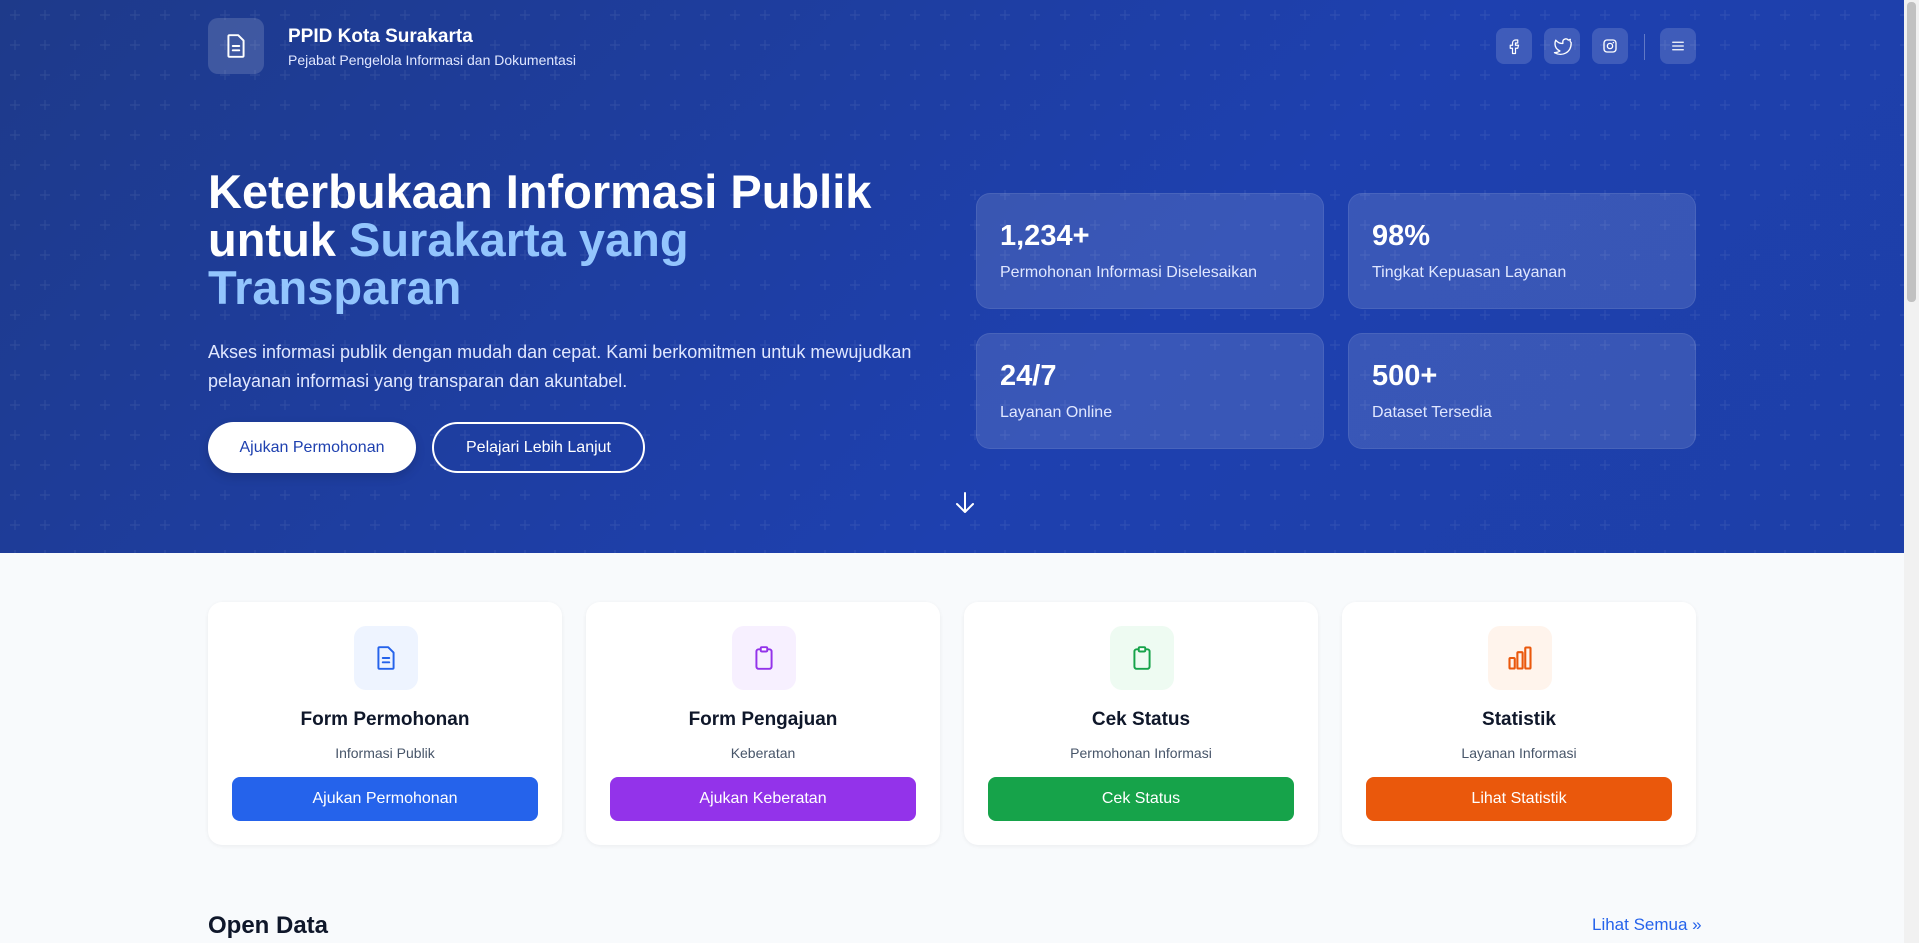 The width and height of the screenshot is (1919, 943). I want to click on facebook-button, so click(1514, 46).